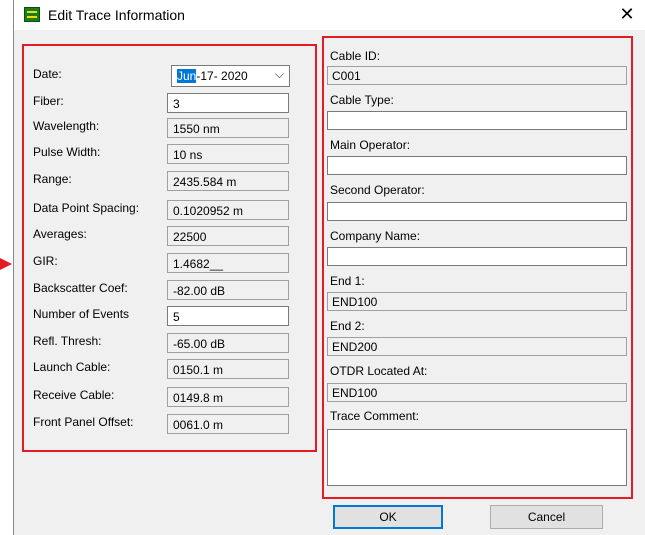 The image size is (645, 535). What do you see at coordinates (477, 392) in the screenshot?
I see `otdr-located-field: END100` at bounding box center [477, 392].